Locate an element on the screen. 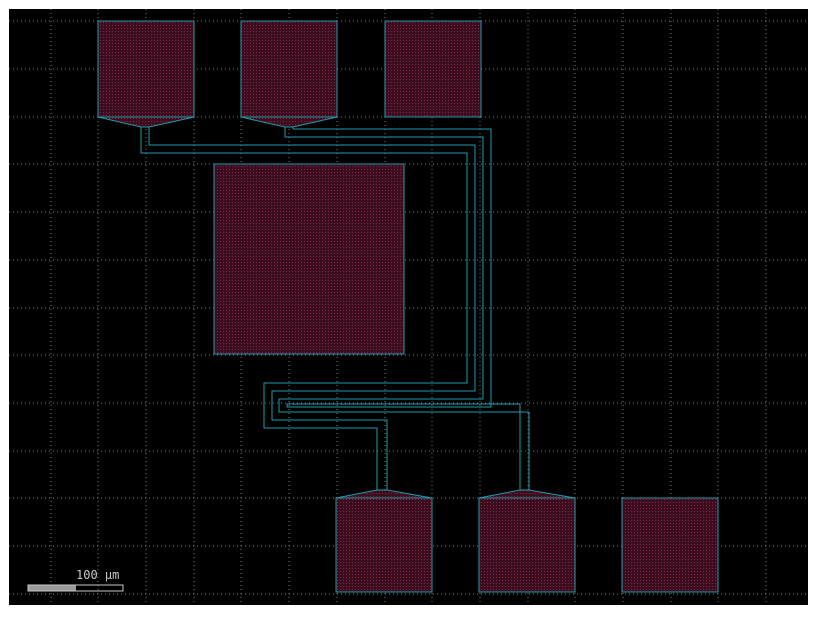 The image size is (816, 621). pad-top-left is located at coordinates (146, 69).